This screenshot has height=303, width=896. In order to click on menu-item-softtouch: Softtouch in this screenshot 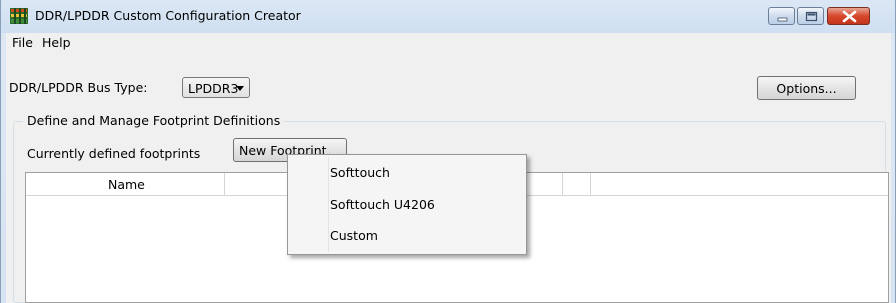, I will do `click(360, 172)`.